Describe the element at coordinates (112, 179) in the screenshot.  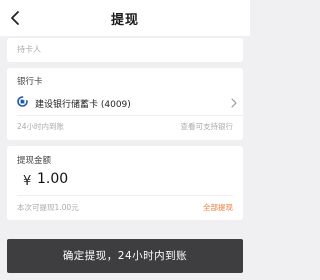
I see `amount-input` at that location.